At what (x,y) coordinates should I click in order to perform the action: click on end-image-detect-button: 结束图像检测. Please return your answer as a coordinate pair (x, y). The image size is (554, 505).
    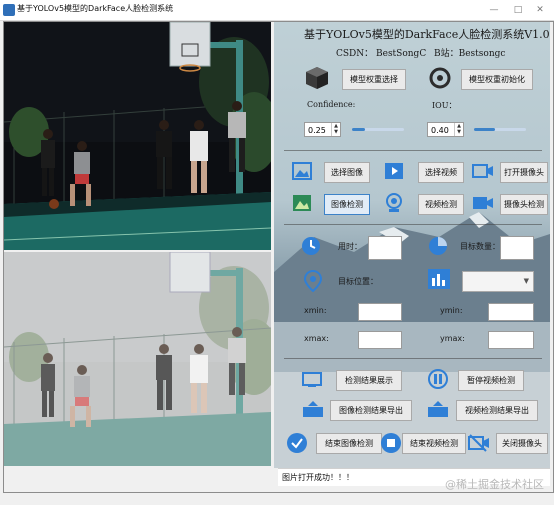
    Looking at the image, I should click on (349, 443).